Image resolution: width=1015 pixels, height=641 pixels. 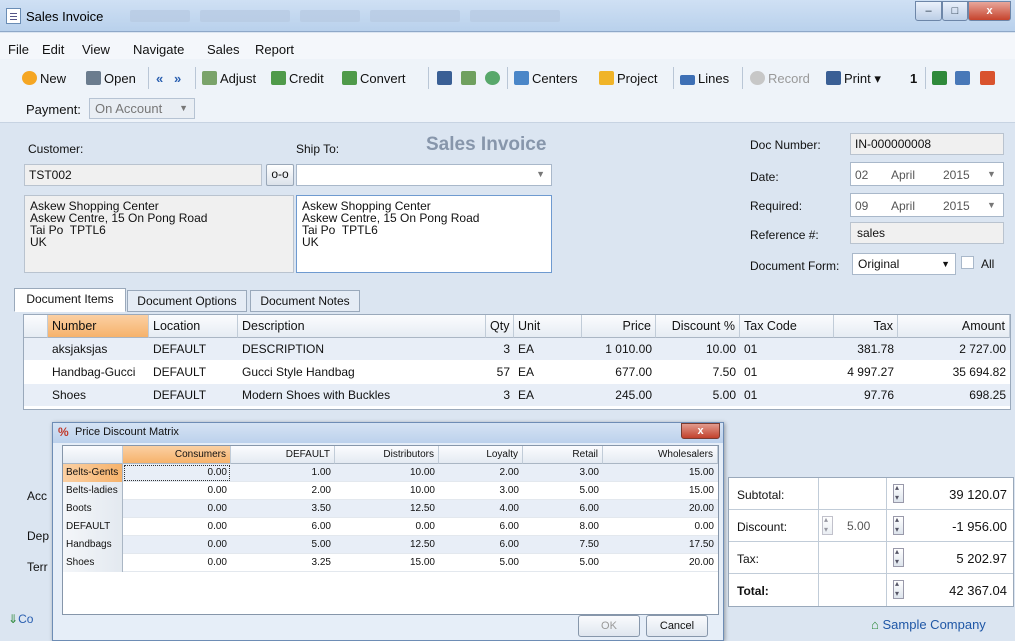 I want to click on lines-button: Lines, so click(x=704, y=78).